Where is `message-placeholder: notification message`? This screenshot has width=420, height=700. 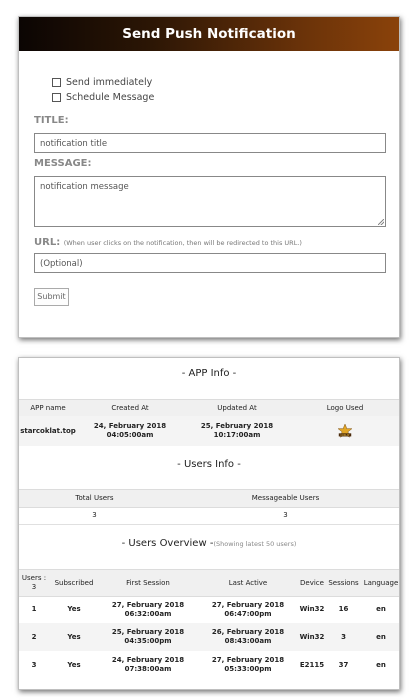 message-placeholder: notification message is located at coordinates (84, 187).